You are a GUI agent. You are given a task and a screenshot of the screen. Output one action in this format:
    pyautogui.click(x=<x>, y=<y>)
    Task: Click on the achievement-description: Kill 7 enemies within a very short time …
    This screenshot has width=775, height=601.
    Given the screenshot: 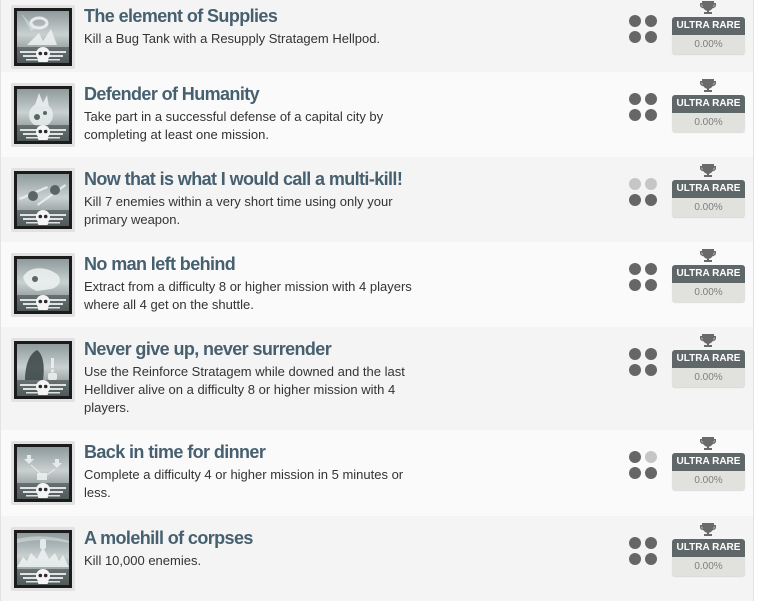 What is the action you would take?
    pyautogui.click(x=238, y=210)
    